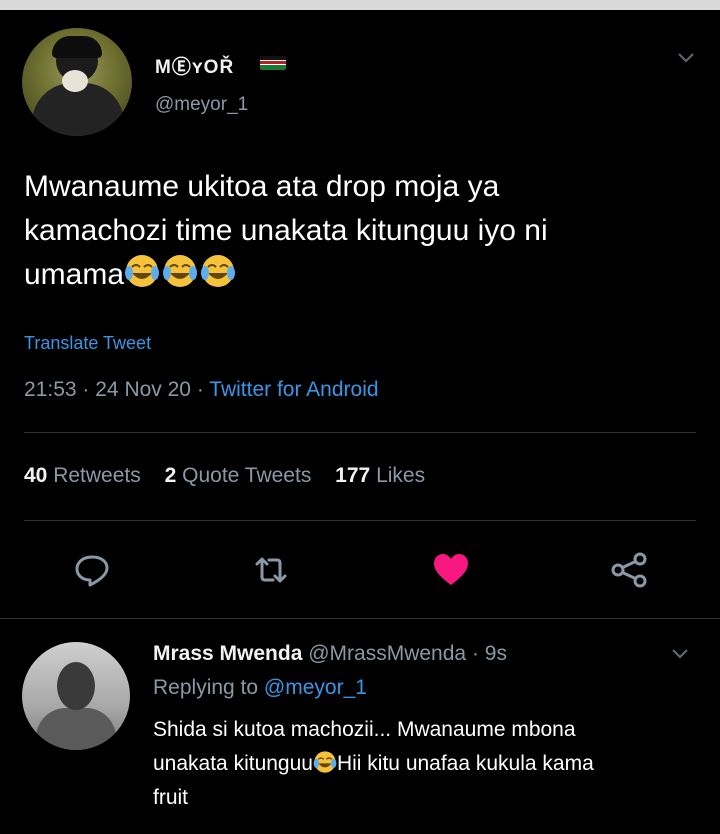  I want to click on kenya-flag-icon, so click(273, 63).